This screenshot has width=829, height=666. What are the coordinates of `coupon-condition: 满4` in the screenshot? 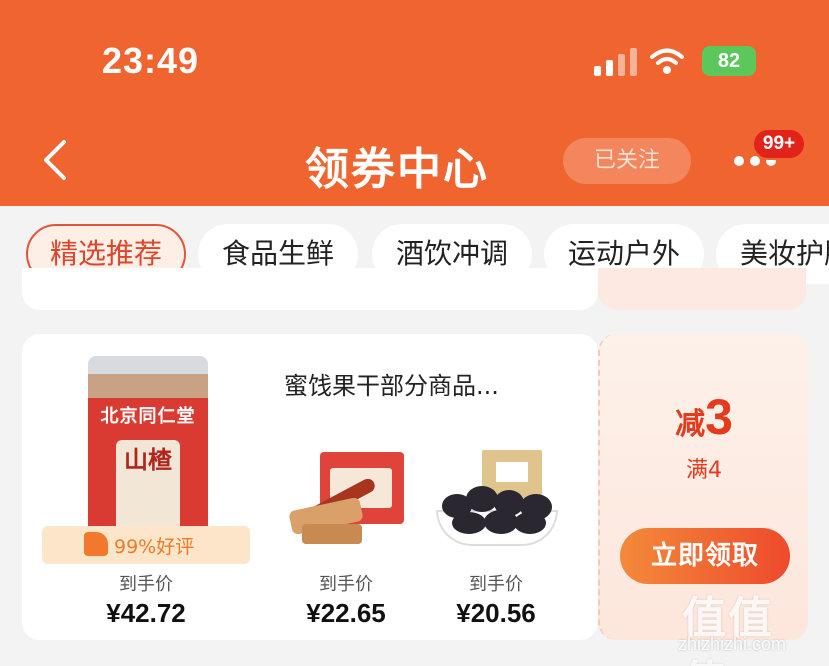 It's located at (704, 470).